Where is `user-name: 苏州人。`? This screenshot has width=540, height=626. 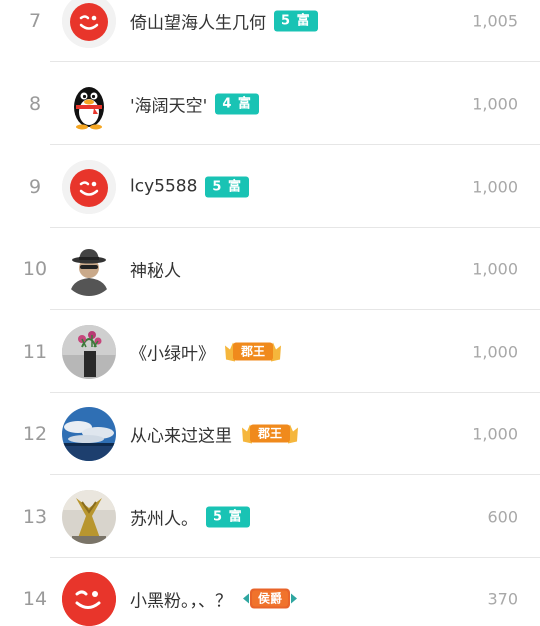 user-name: 苏州人。 is located at coordinates (164, 516).